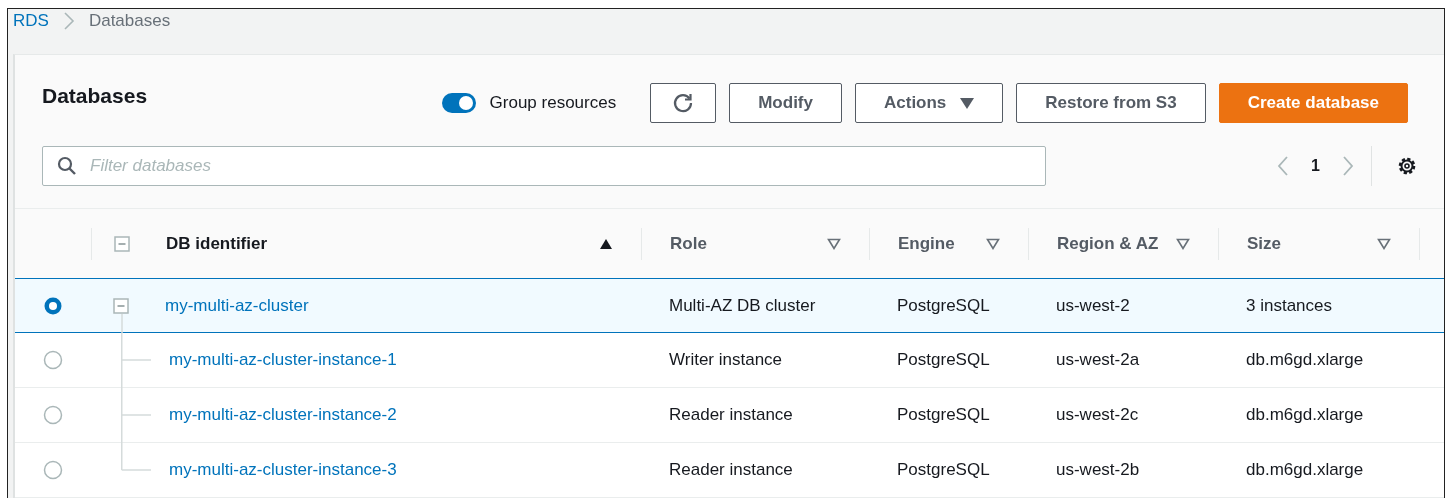  Describe the element at coordinates (1111, 103) in the screenshot. I see `action-button: Restore from S3` at that location.